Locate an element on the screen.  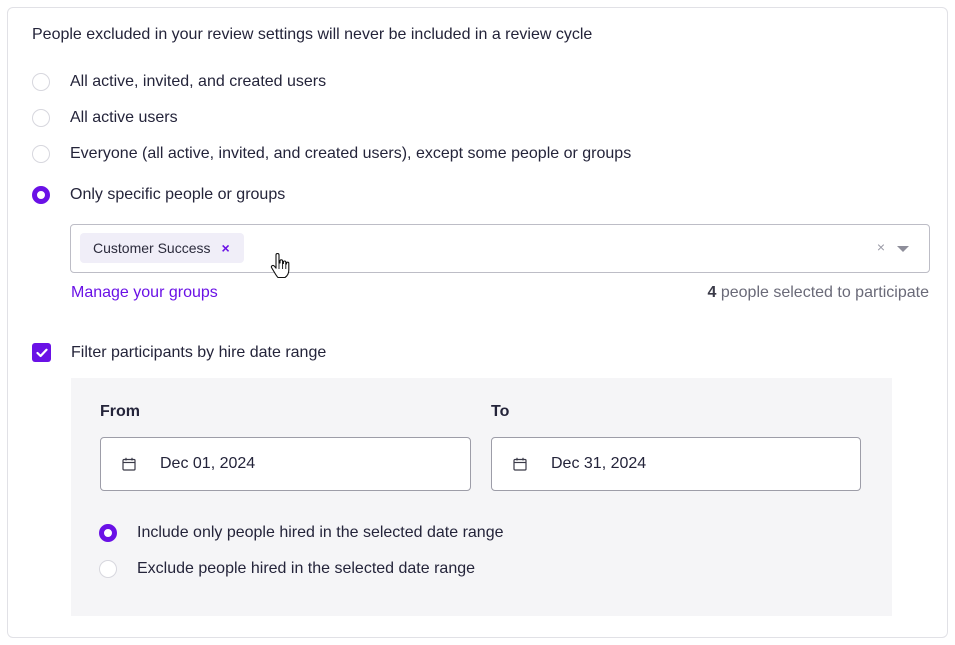
from-date-value: Dec 01, 2024 is located at coordinates (208, 463).